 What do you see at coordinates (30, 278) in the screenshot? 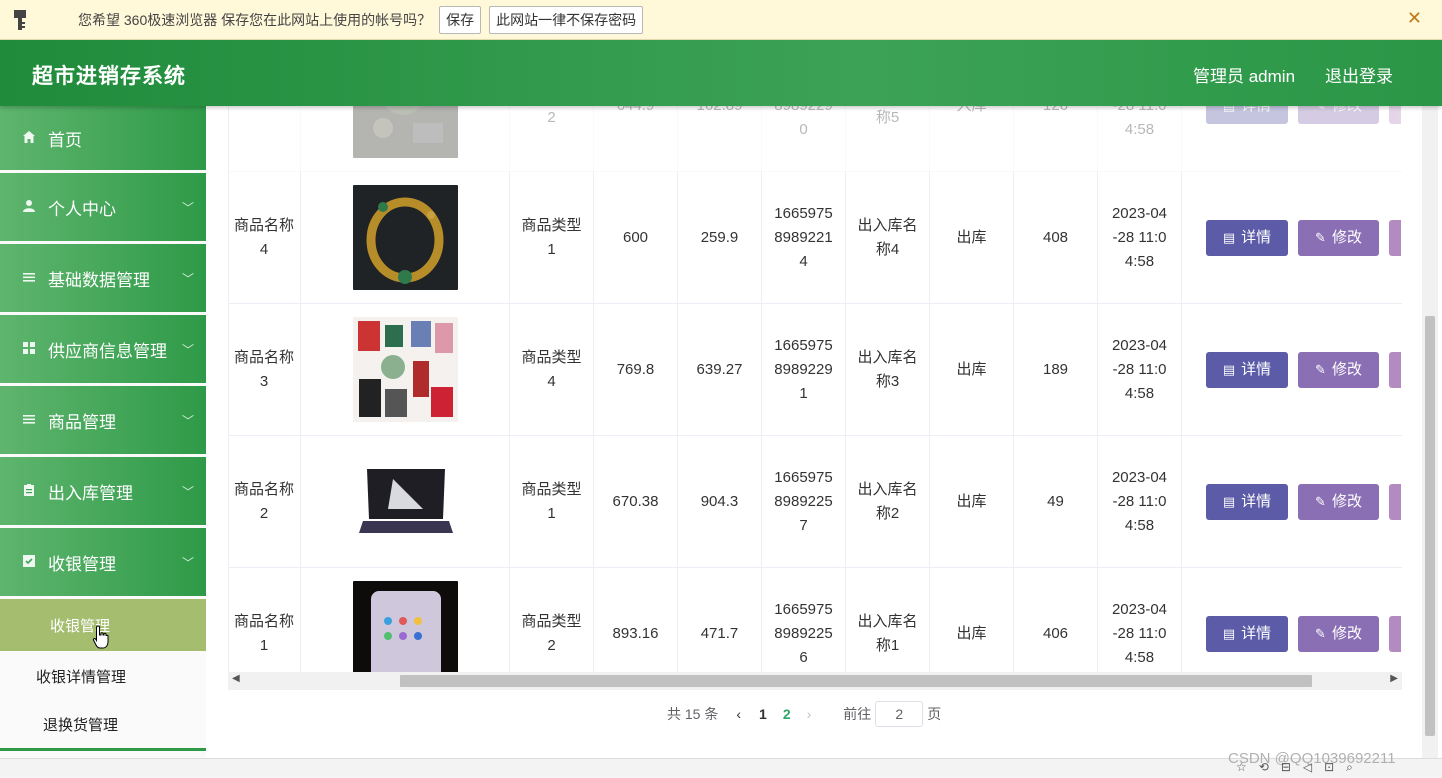
I see `list-icon` at bounding box center [30, 278].